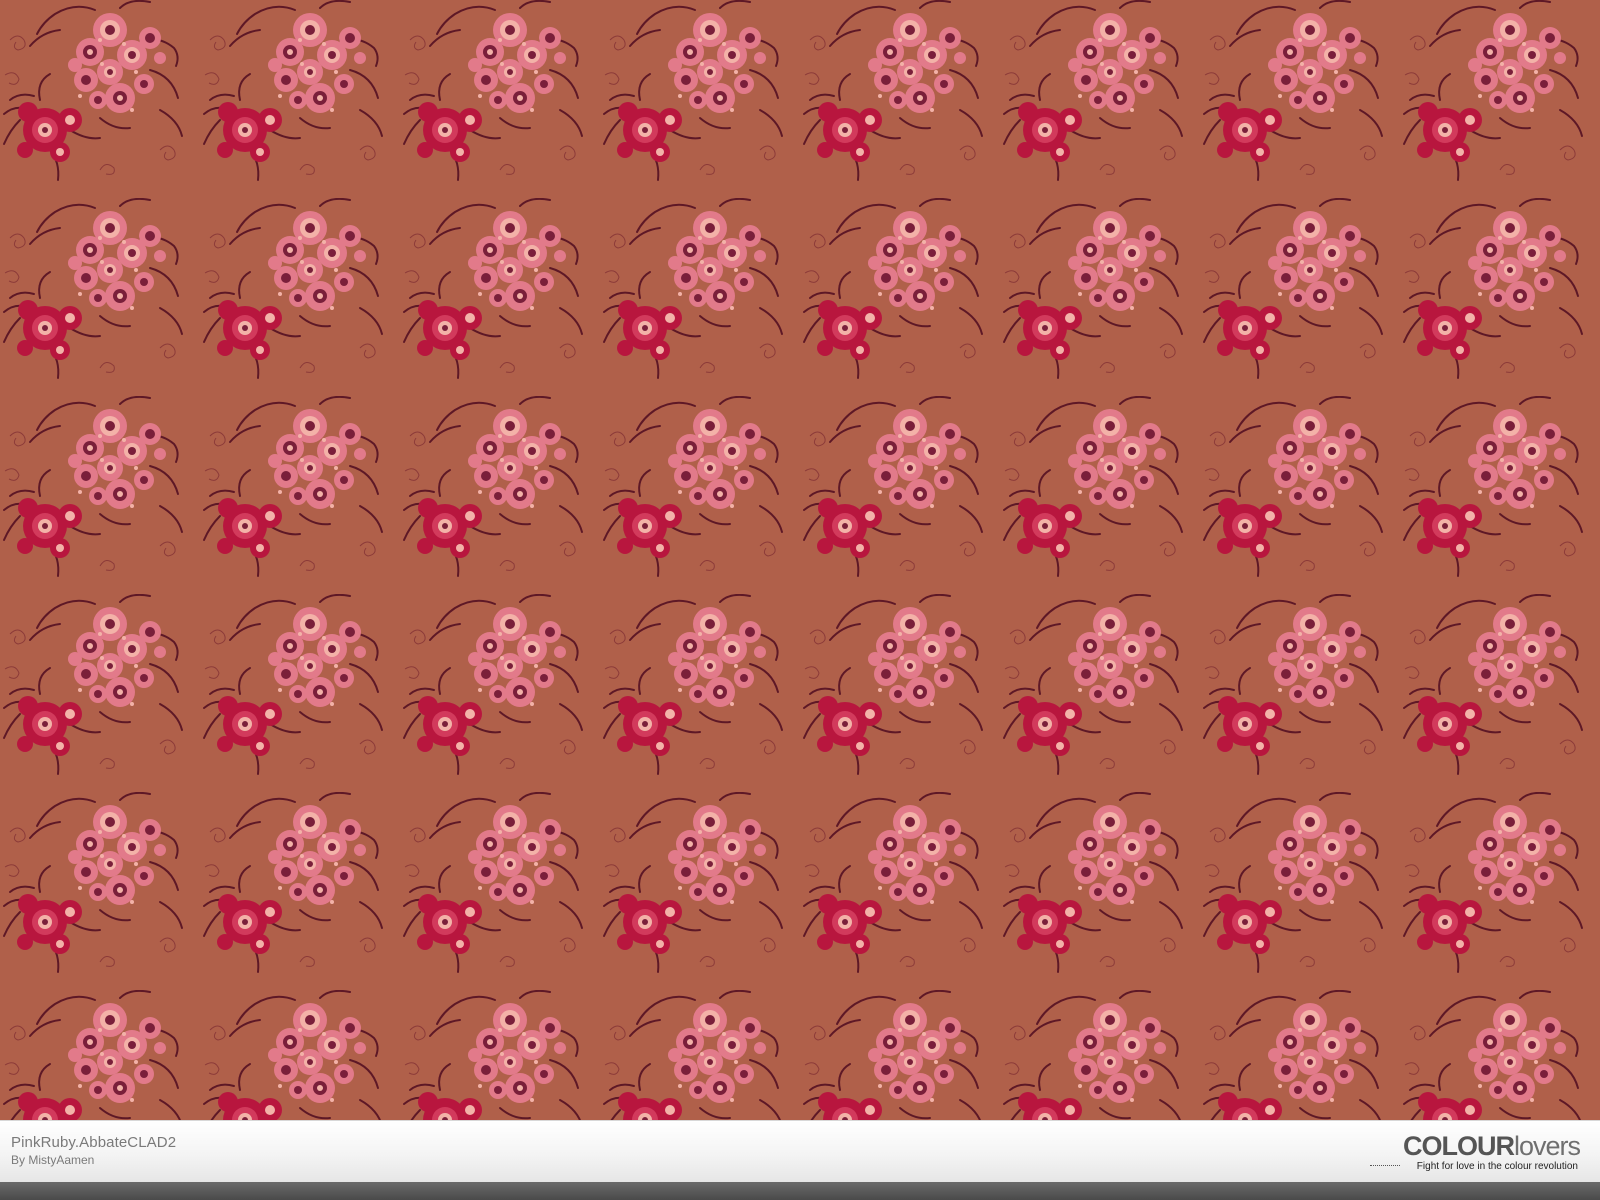 The width and height of the screenshot is (1600, 1200). I want to click on tagline-dots, so click(1385, 1165).